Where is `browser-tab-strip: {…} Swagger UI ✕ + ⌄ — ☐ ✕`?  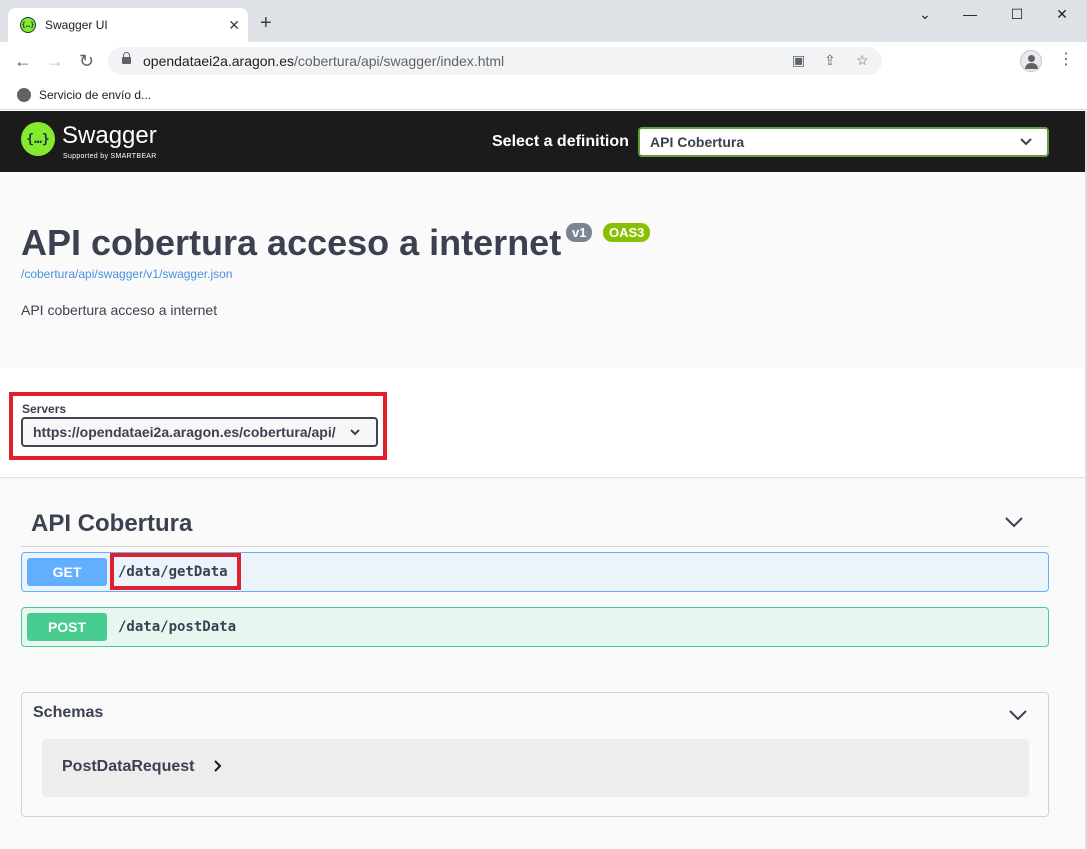 browser-tab-strip: {…} Swagger UI ✕ + ⌄ — ☐ ✕ is located at coordinates (543, 21).